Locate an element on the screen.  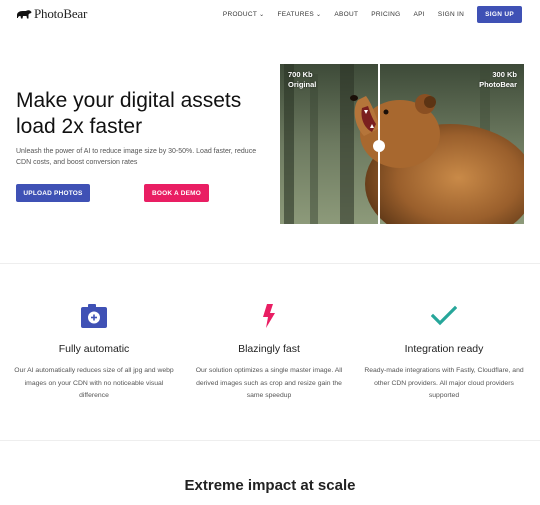
nav-sign-in: SIGN IN is located at coordinates (451, 14).